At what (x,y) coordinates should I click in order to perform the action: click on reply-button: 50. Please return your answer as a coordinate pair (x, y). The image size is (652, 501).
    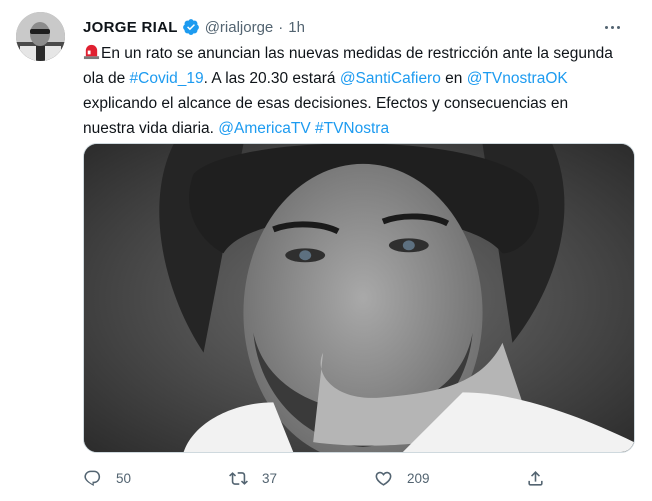
    Looking at the image, I should click on (107, 478).